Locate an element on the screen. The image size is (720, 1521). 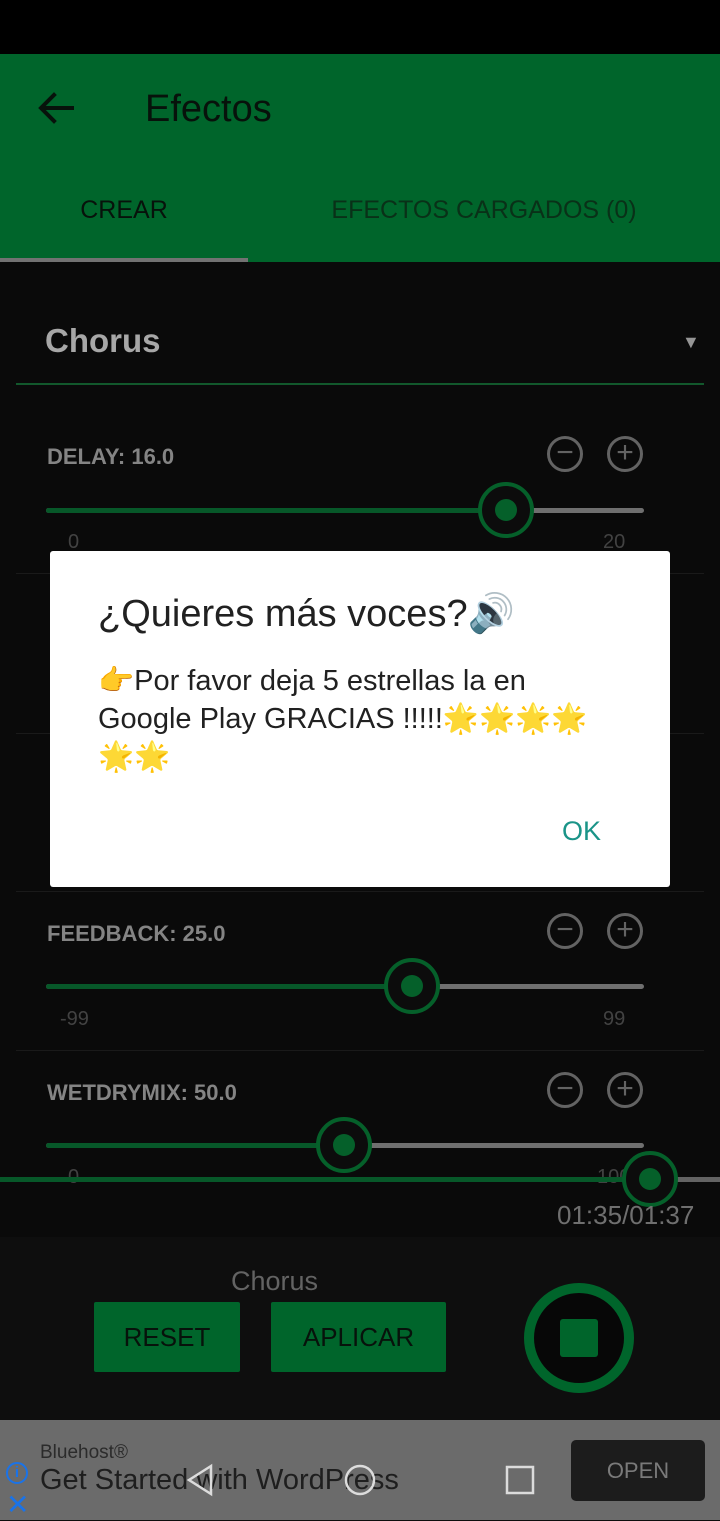
ad-brand: Bluehost® is located at coordinates (84, 1452).